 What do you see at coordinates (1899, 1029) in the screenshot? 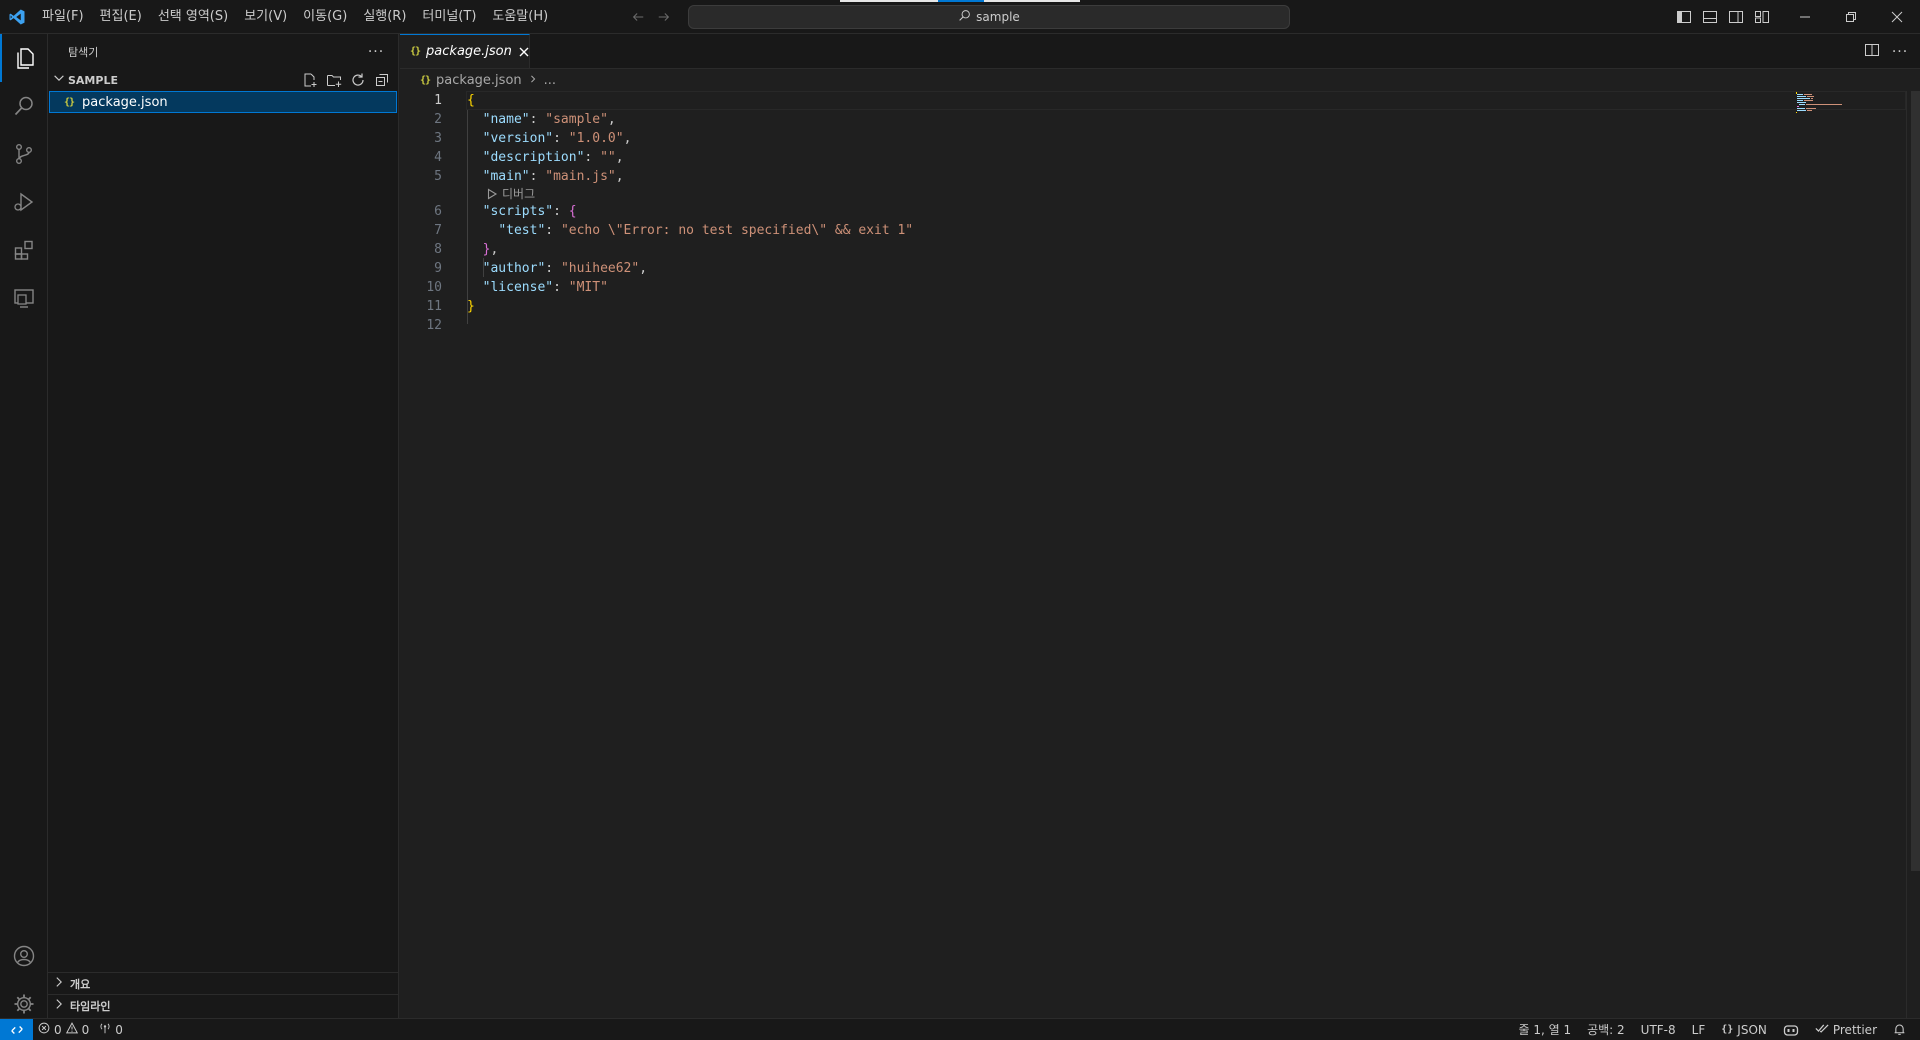
I see `notifications-bell-icon` at bounding box center [1899, 1029].